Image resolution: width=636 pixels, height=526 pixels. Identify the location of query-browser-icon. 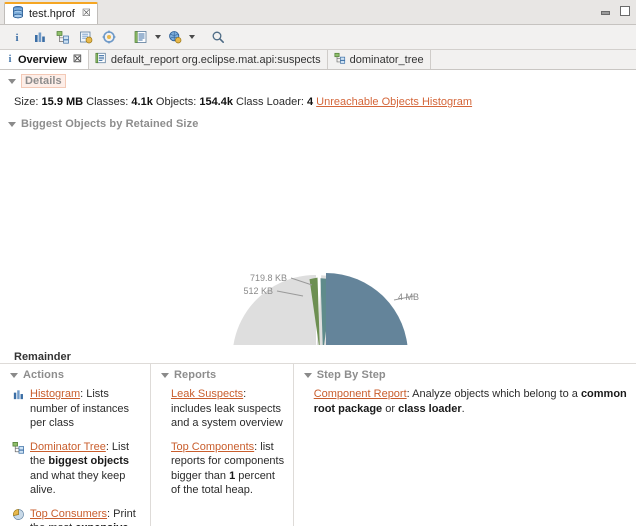
(175, 37).